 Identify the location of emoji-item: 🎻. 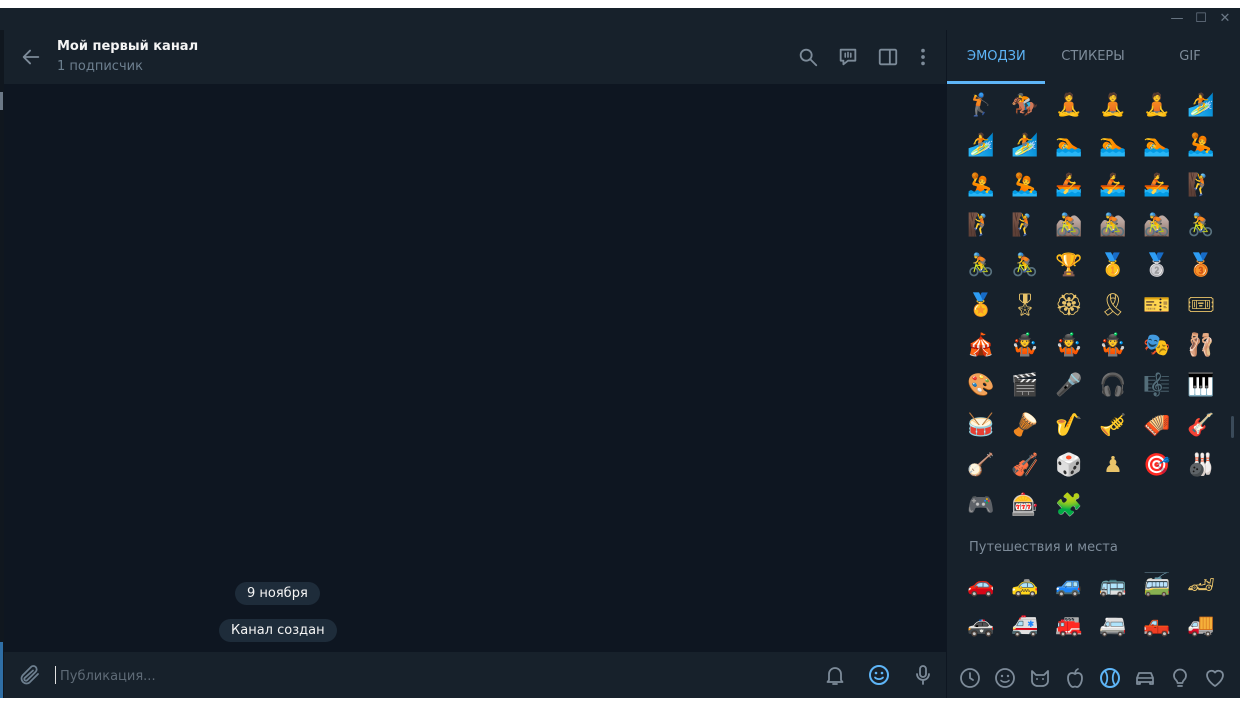
(1025, 466).